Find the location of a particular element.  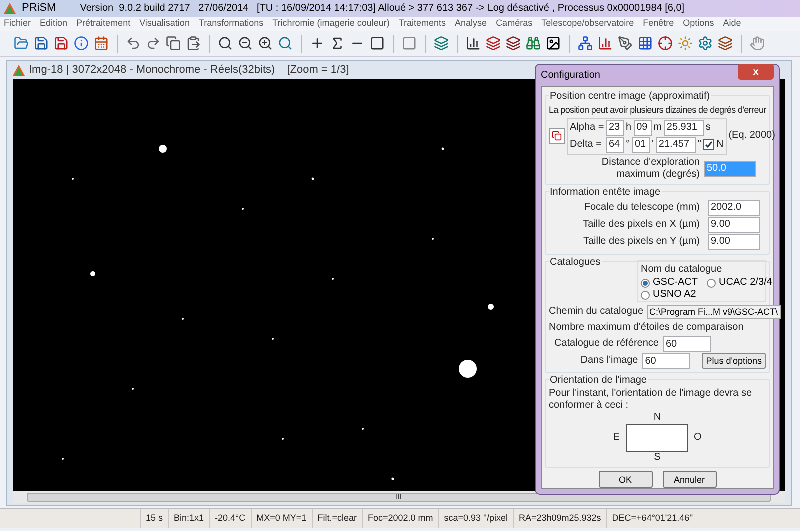

close-button: x is located at coordinates (756, 72).